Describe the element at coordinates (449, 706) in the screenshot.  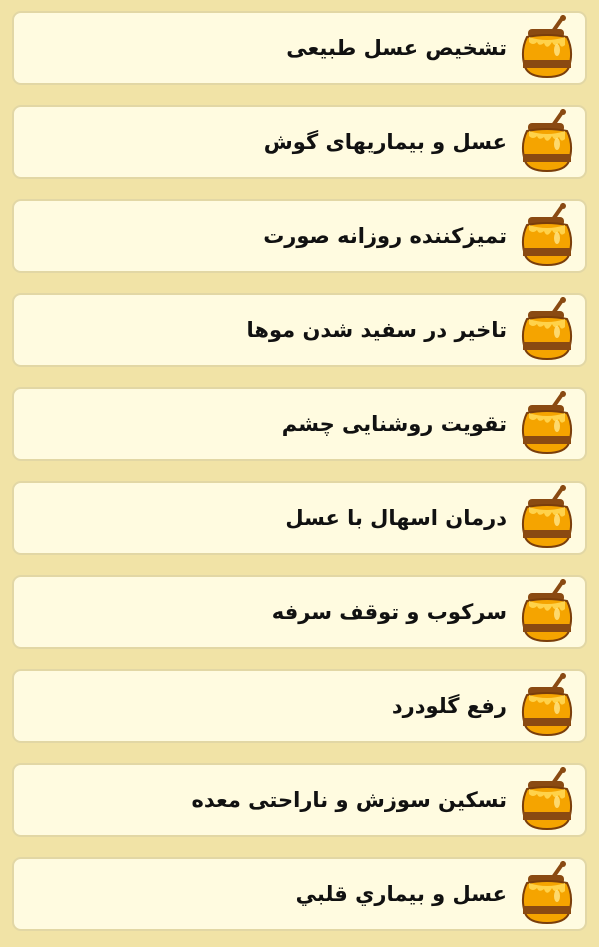
I see `list-item-label: رفع گلودرد` at that location.